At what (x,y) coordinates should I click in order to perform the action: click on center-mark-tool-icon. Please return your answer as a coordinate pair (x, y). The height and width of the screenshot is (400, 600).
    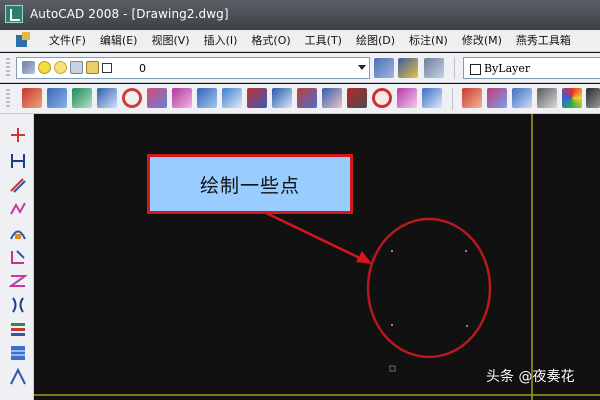
    Looking at the image, I should click on (382, 98).